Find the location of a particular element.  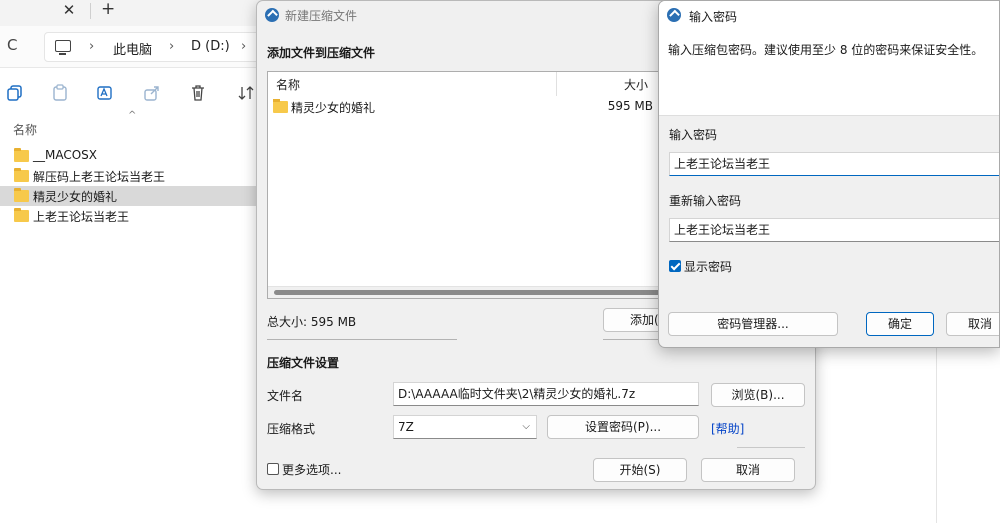

breadcrumb-this-pc: 此电脑 is located at coordinates (132, 48).